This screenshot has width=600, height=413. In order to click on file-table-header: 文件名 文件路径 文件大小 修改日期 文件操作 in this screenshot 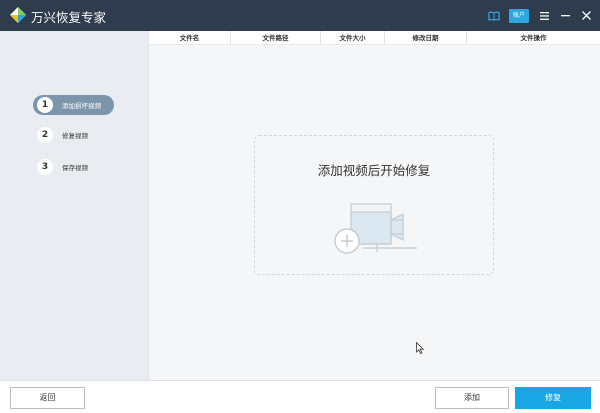, I will do `click(374, 38)`.